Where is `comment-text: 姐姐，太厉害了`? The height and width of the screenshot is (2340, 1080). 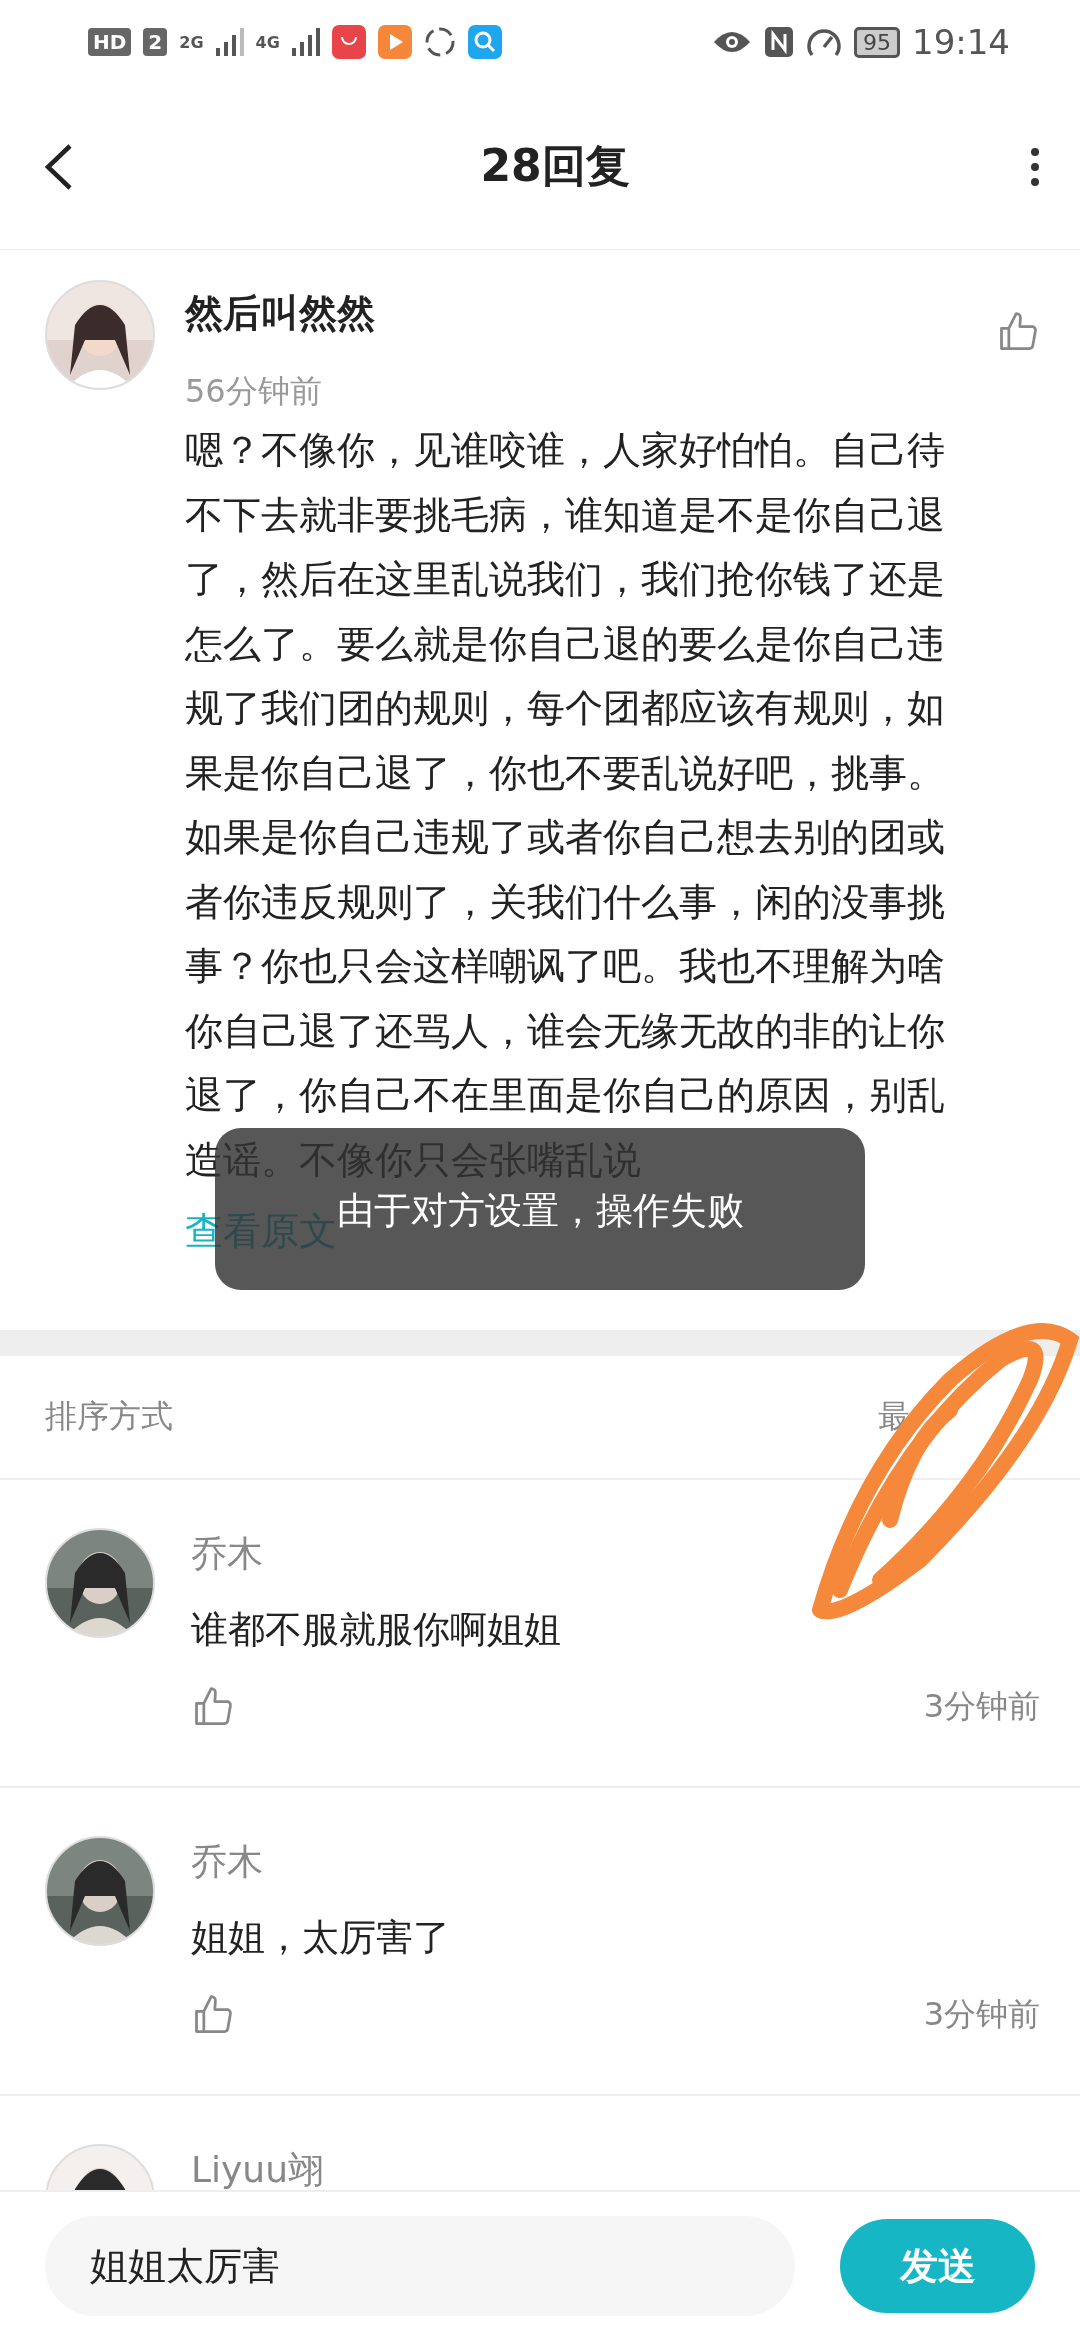
comment-text: 姐姐，太厉害了 is located at coordinates (321, 1938).